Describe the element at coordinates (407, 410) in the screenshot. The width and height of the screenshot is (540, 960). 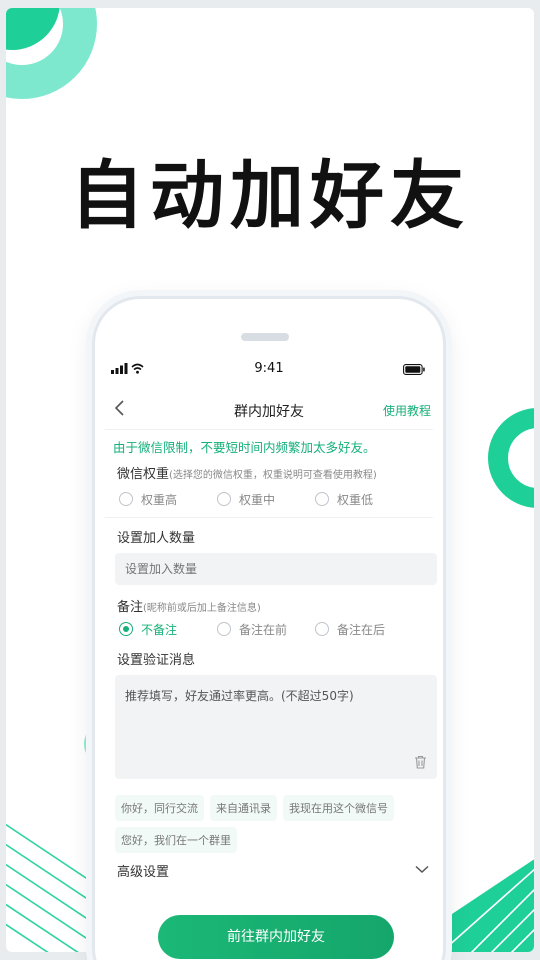
I see `tutorial-link: 使用教程` at that location.